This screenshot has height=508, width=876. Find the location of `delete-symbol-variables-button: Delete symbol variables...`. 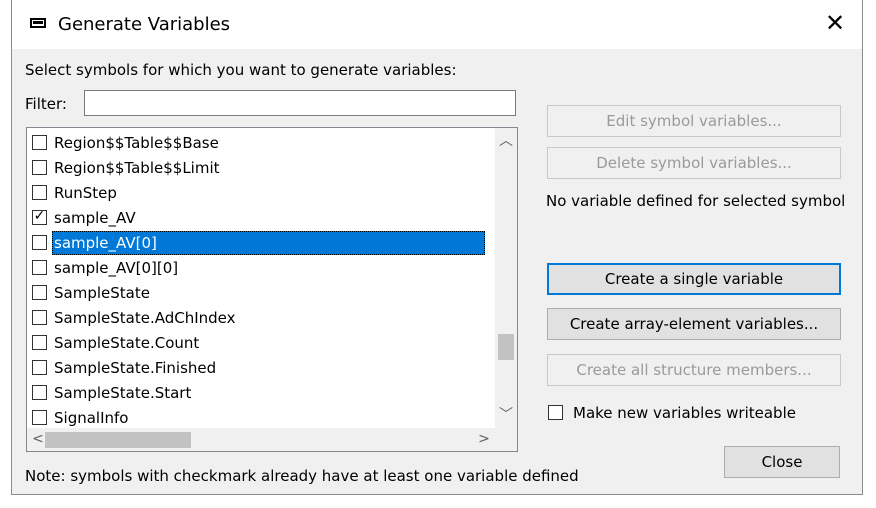

delete-symbol-variables-button: Delete symbol variables... is located at coordinates (694, 163).